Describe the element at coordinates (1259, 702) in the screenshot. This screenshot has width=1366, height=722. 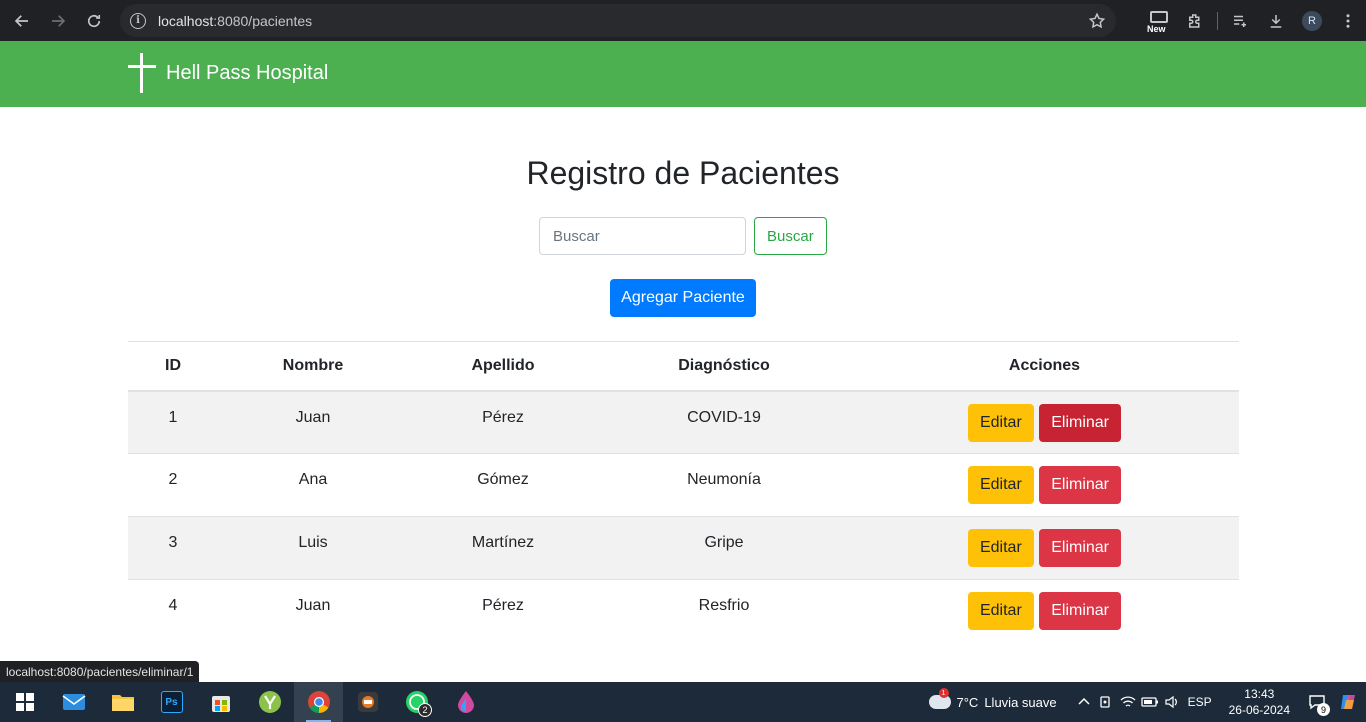
I see `clock: 13:43 26-06-2024` at that location.